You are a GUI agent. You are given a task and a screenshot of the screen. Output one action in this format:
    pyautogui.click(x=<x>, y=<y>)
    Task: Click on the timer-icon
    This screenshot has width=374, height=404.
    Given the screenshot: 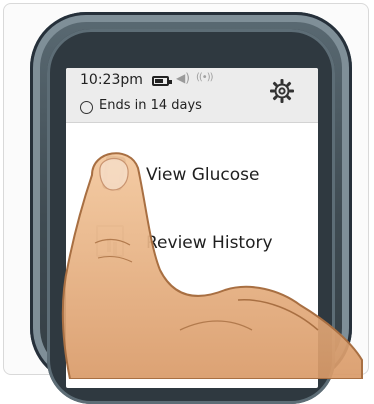 What is the action you would take?
    pyautogui.click(x=86, y=107)
    